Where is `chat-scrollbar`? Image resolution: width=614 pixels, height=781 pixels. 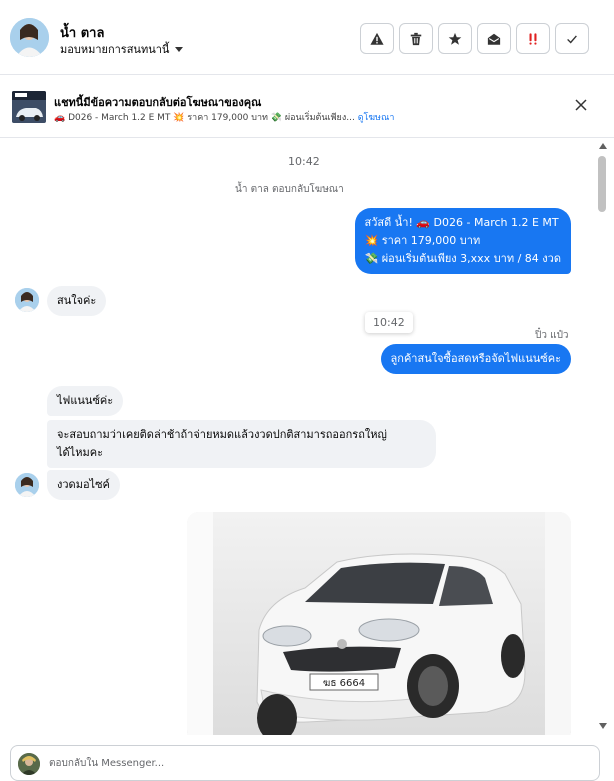
chat-scrollbar is located at coordinates (603, 437).